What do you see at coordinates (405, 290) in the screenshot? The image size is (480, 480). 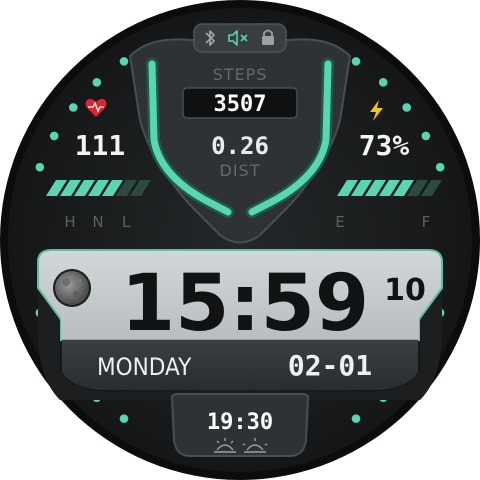 I see `time-seconds: 10` at bounding box center [405, 290].